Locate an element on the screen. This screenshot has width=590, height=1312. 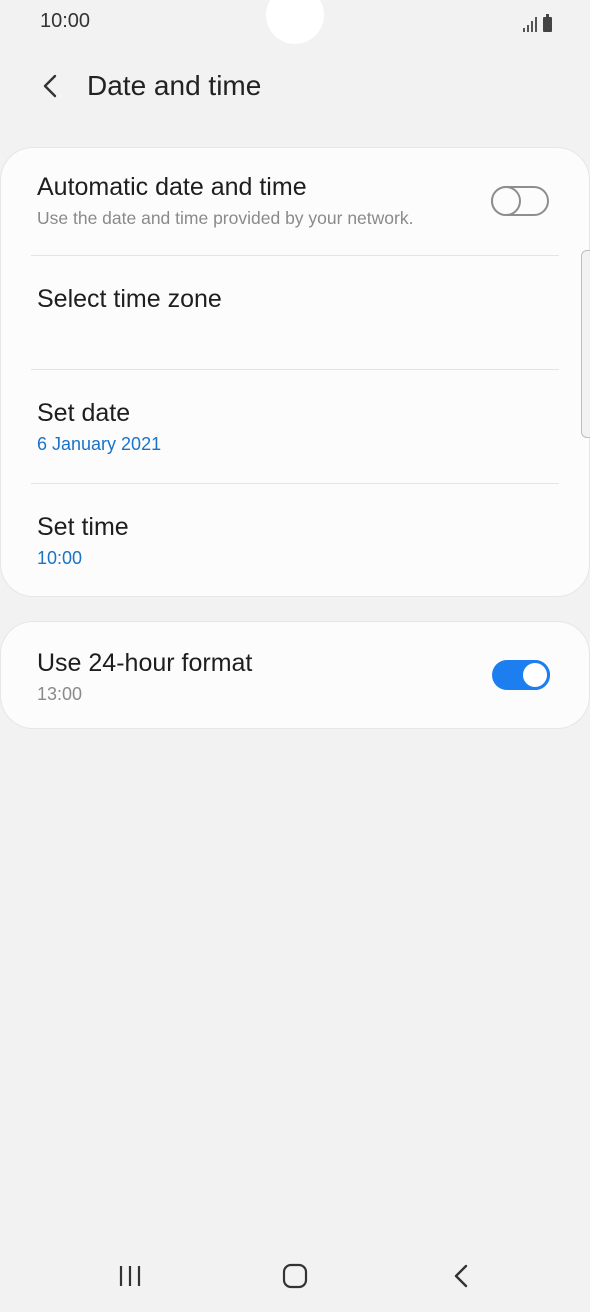
recent-apps-icon is located at coordinates (130, 1276).